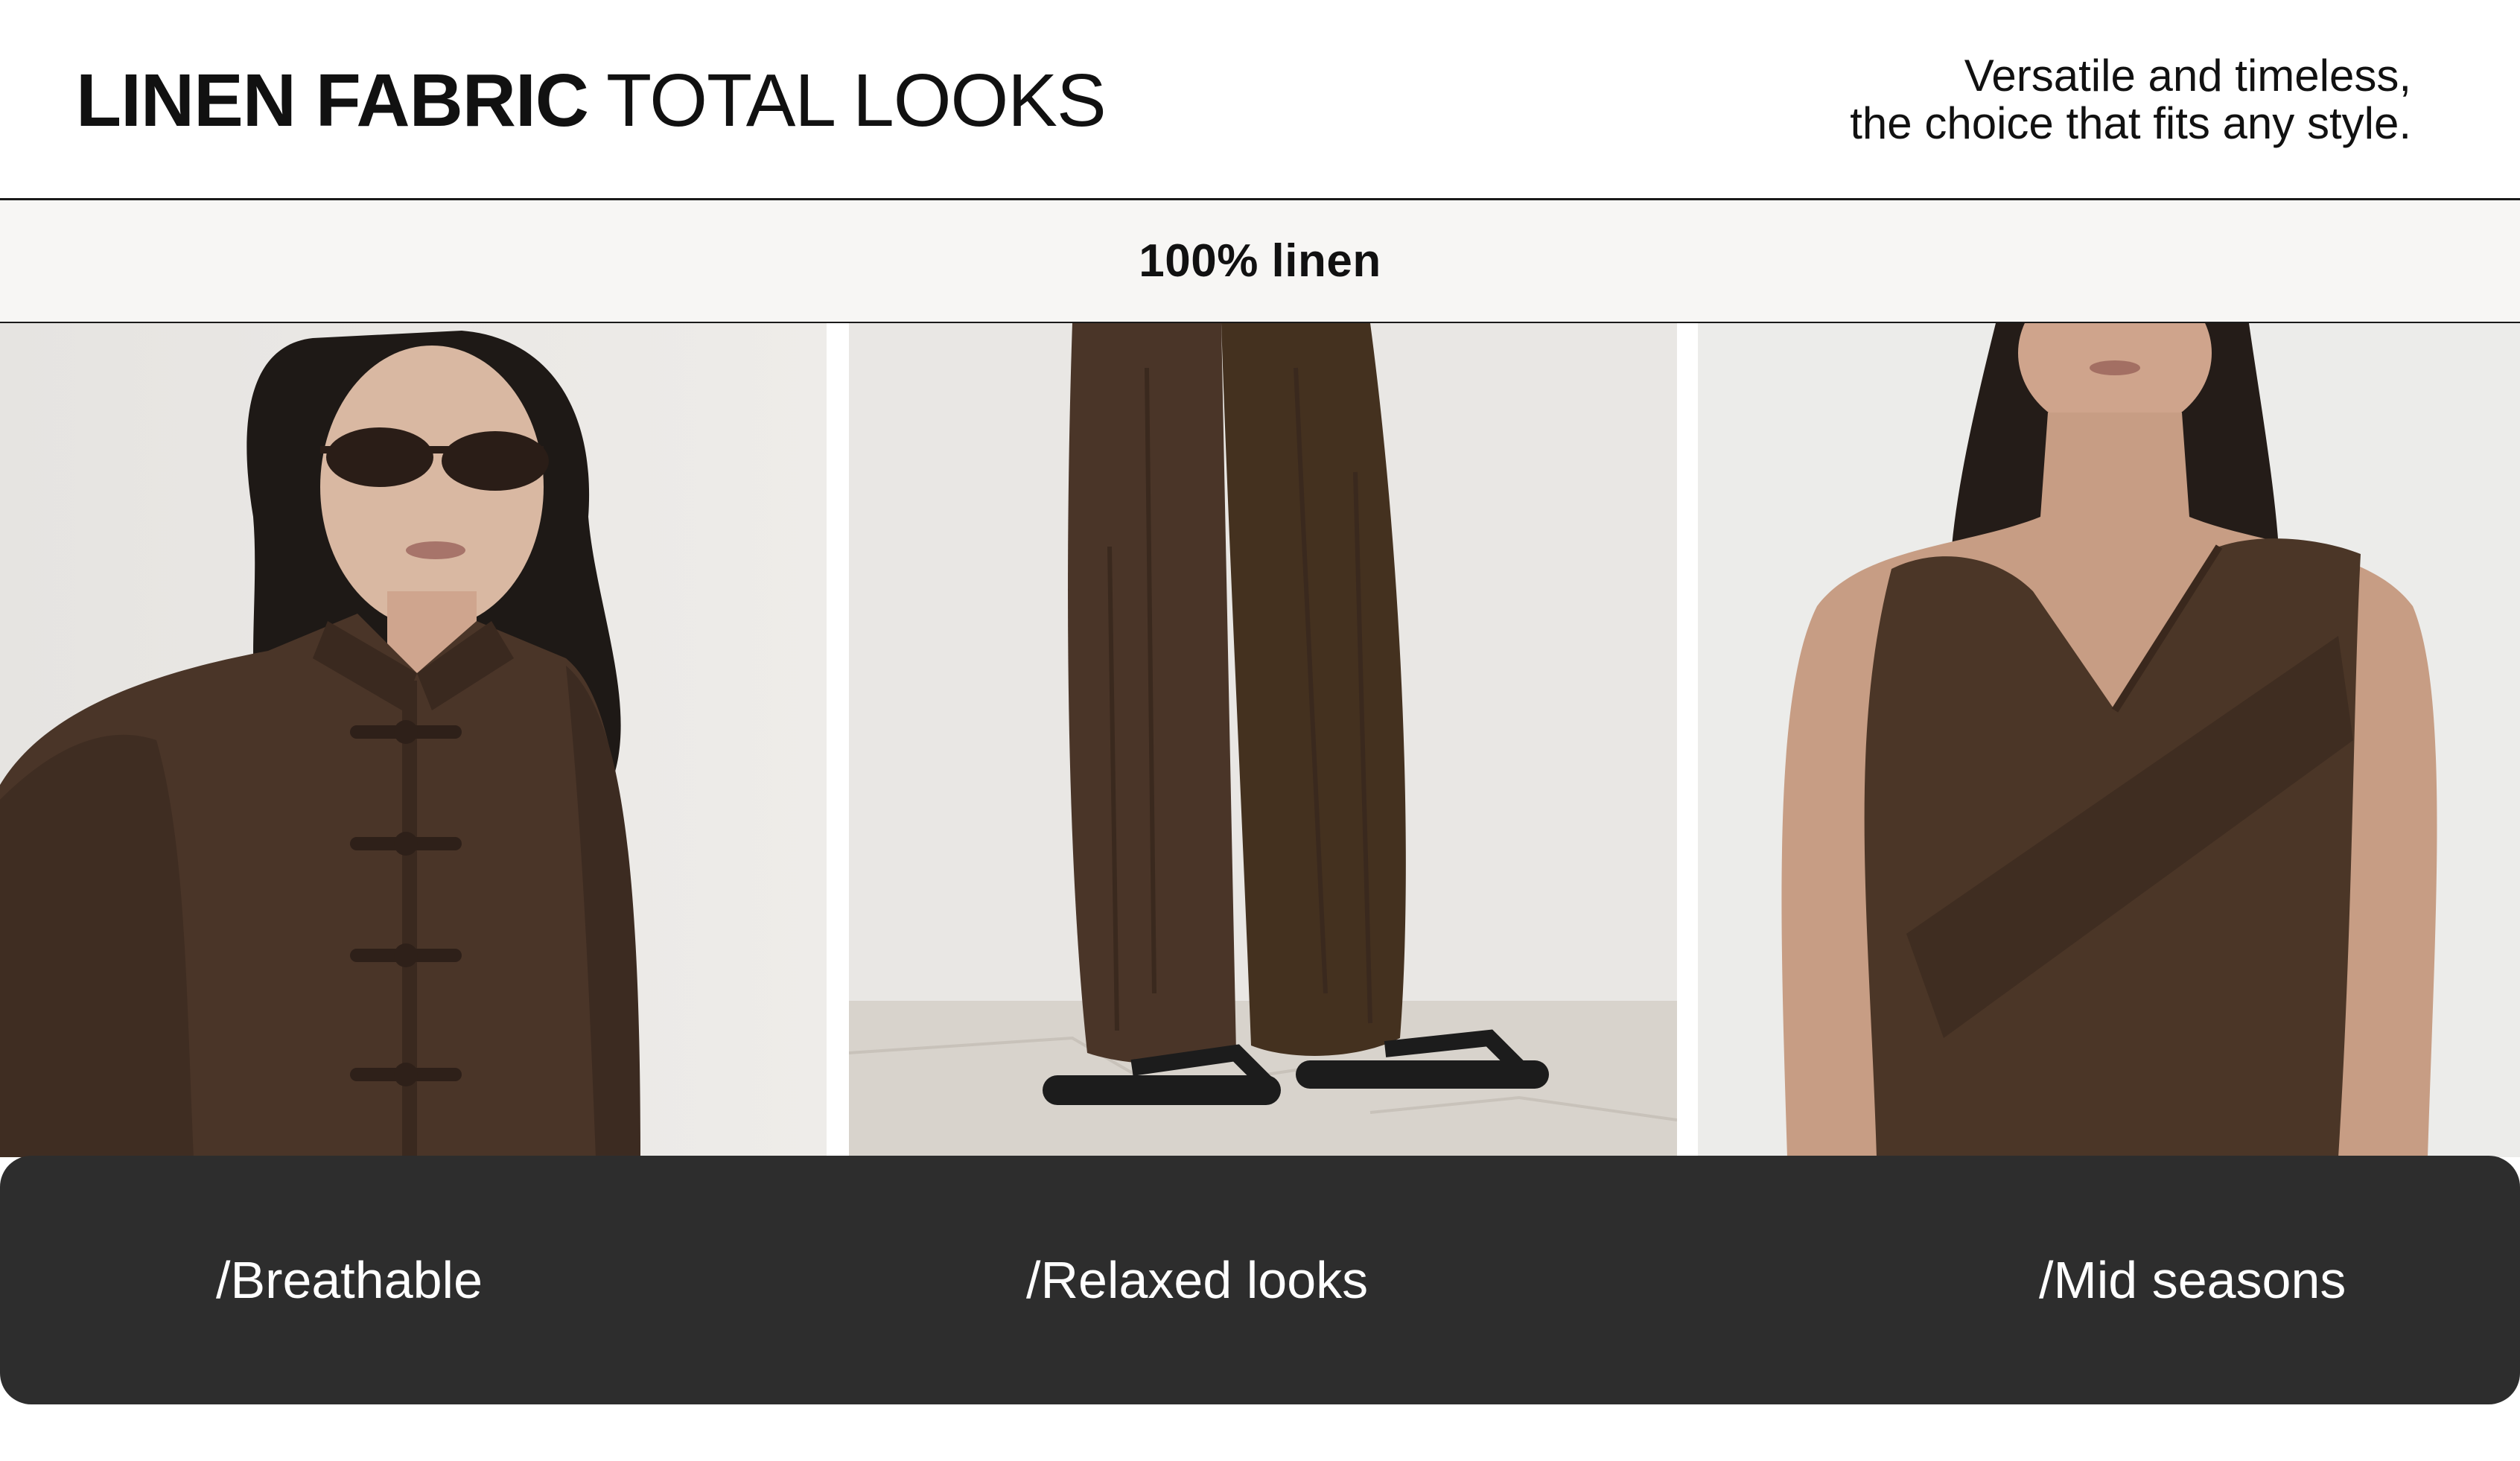  What do you see at coordinates (349, 1280) in the screenshot?
I see `feature-breathable: /Breathable` at bounding box center [349, 1280].